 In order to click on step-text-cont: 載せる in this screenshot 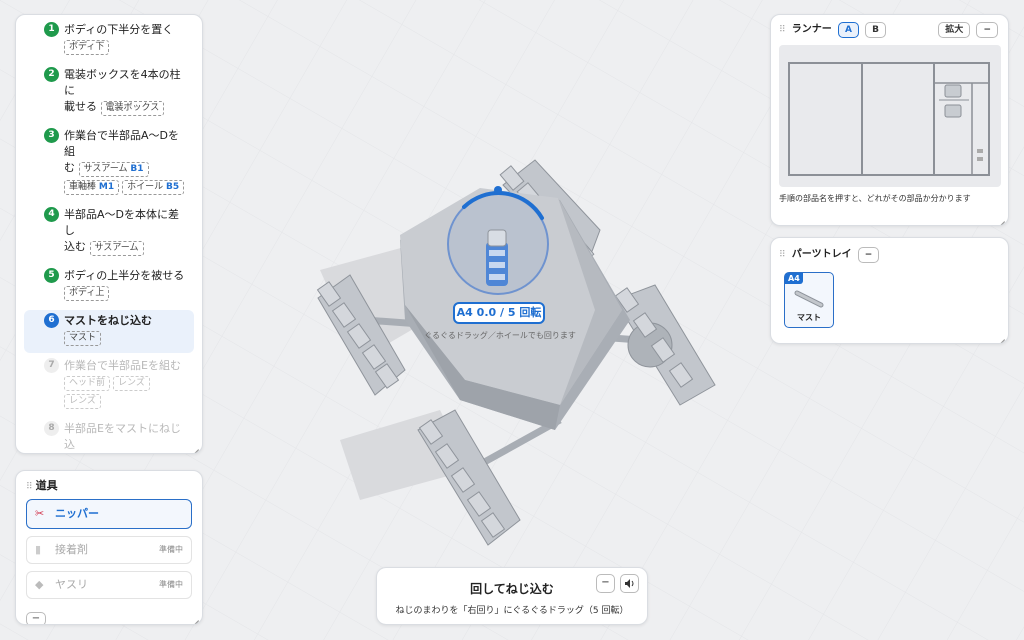, I will do `click(80, 106)`.